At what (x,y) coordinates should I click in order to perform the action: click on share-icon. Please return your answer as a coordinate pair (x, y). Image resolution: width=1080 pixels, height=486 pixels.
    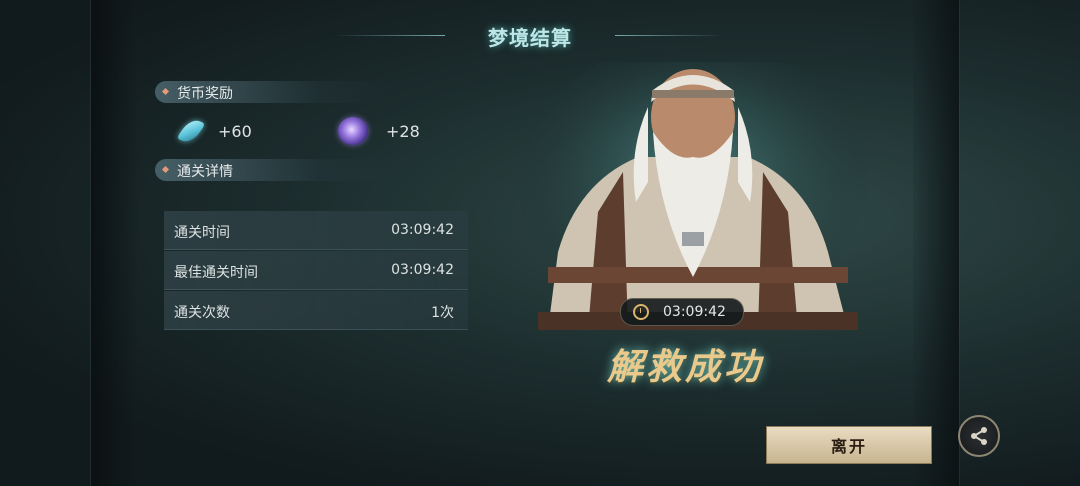
    Looking at the image, I should click on (979, 436).